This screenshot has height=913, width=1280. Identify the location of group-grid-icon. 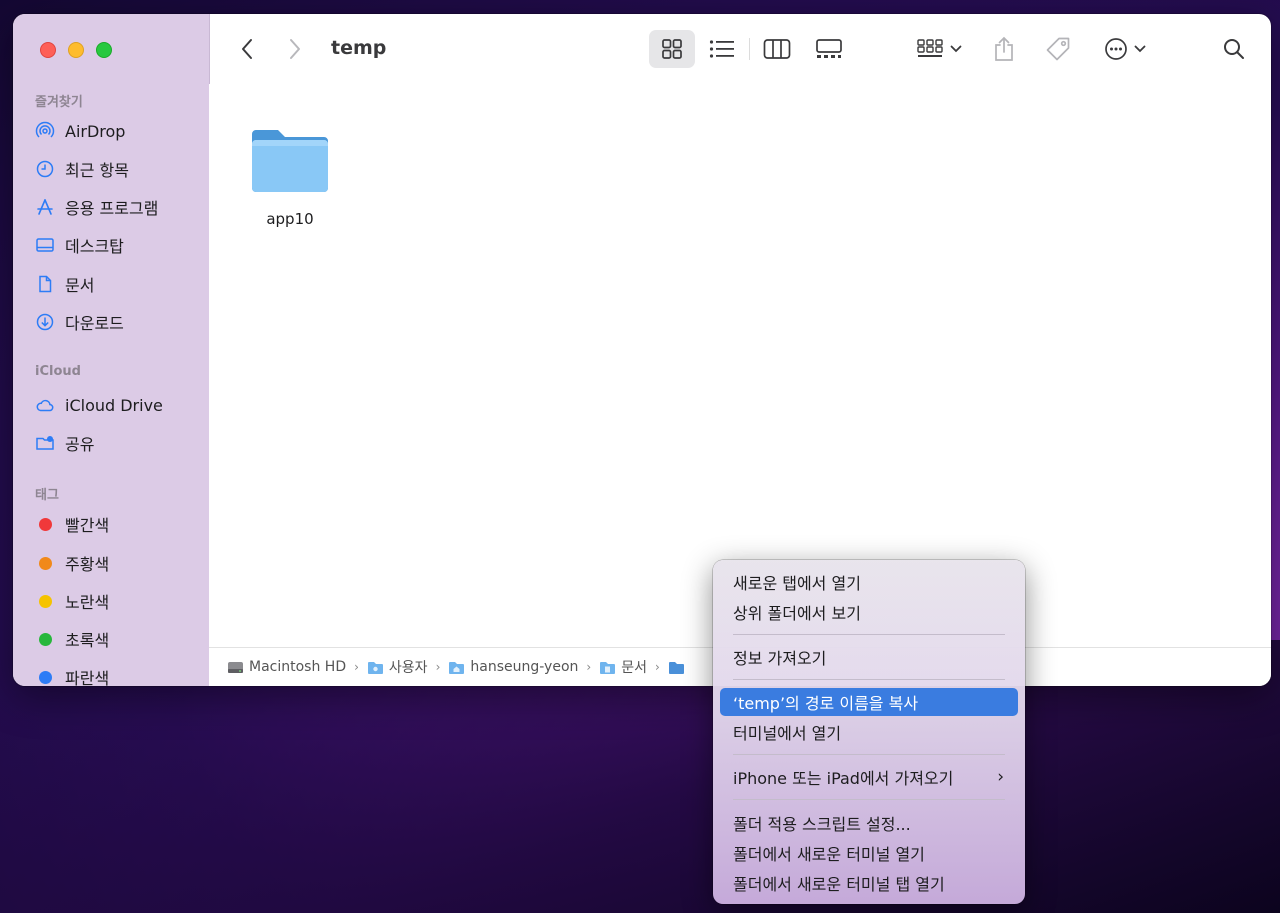
(930, 48).